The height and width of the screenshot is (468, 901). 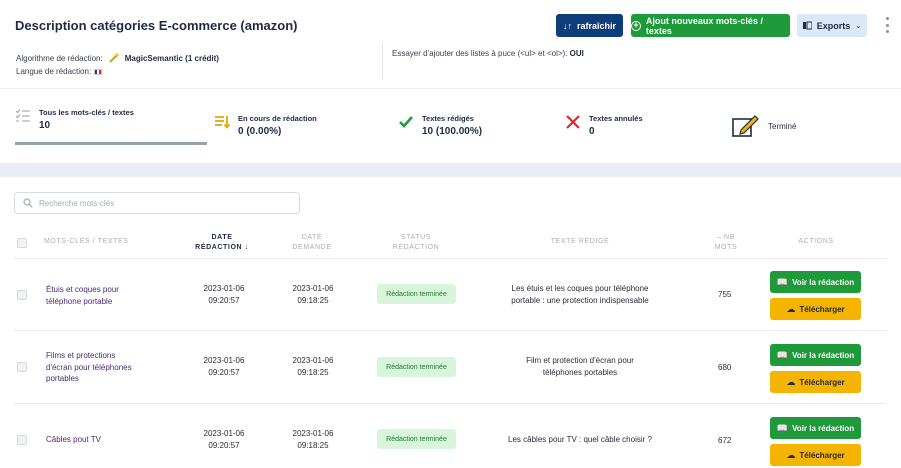 What do you see at coordinates (725, 367) in the screenshot?
I see `row-word-count: 680` at bounding box center [725, 367].